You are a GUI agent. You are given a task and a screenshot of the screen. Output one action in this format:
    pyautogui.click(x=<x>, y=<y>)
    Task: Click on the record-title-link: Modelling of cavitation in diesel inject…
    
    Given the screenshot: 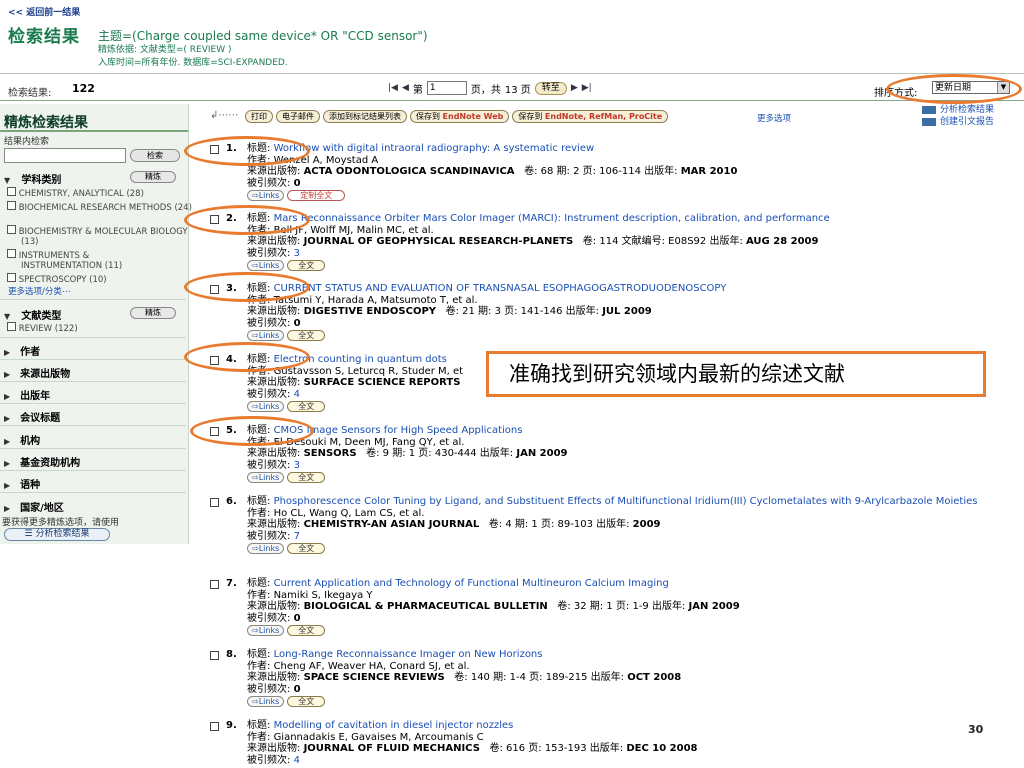 What is the action you would take?
    pyautogui.click(x=394, y=725)
    